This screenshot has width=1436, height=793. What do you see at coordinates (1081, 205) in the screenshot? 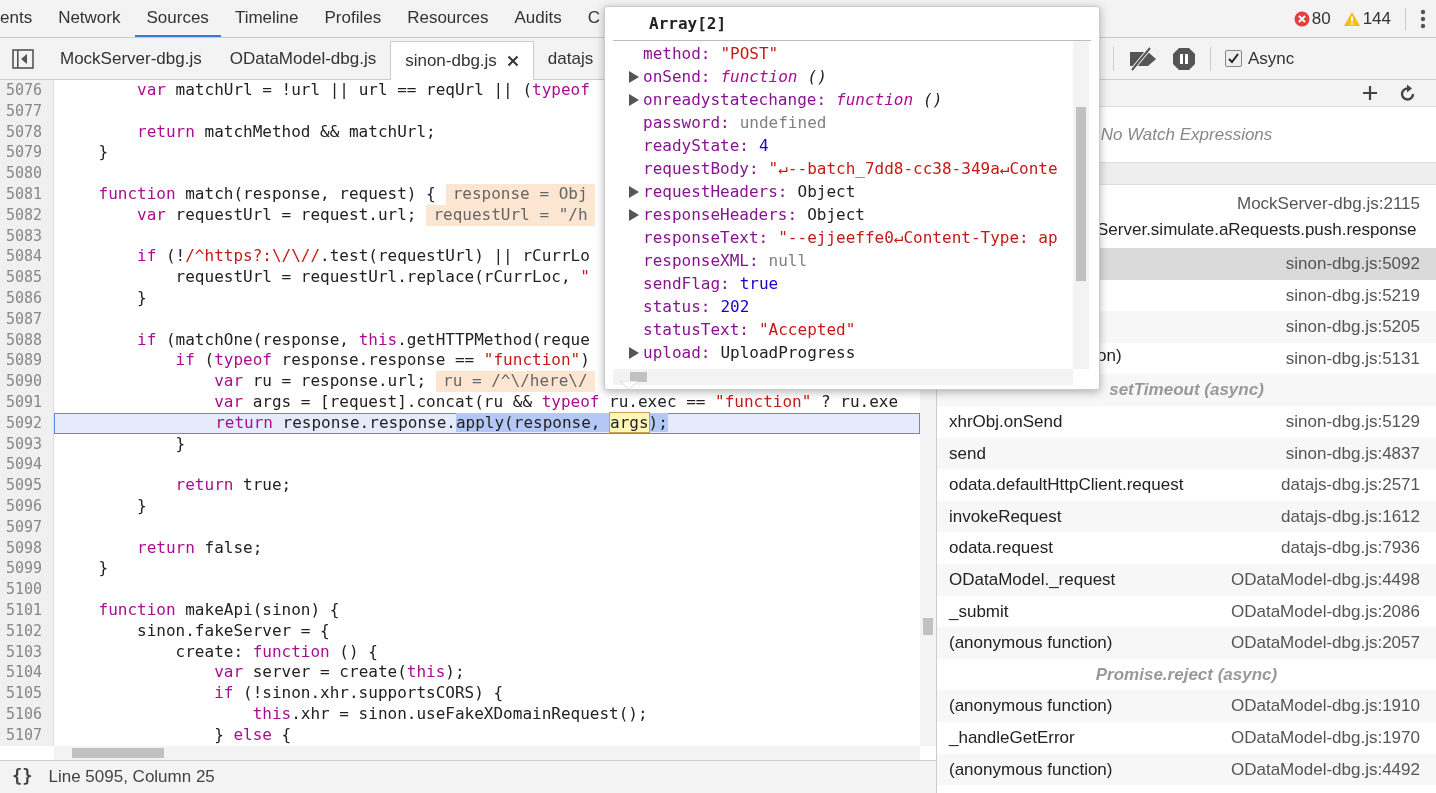
I see `popover-vertical-scrollbar` at bounding box center [1081, 205].